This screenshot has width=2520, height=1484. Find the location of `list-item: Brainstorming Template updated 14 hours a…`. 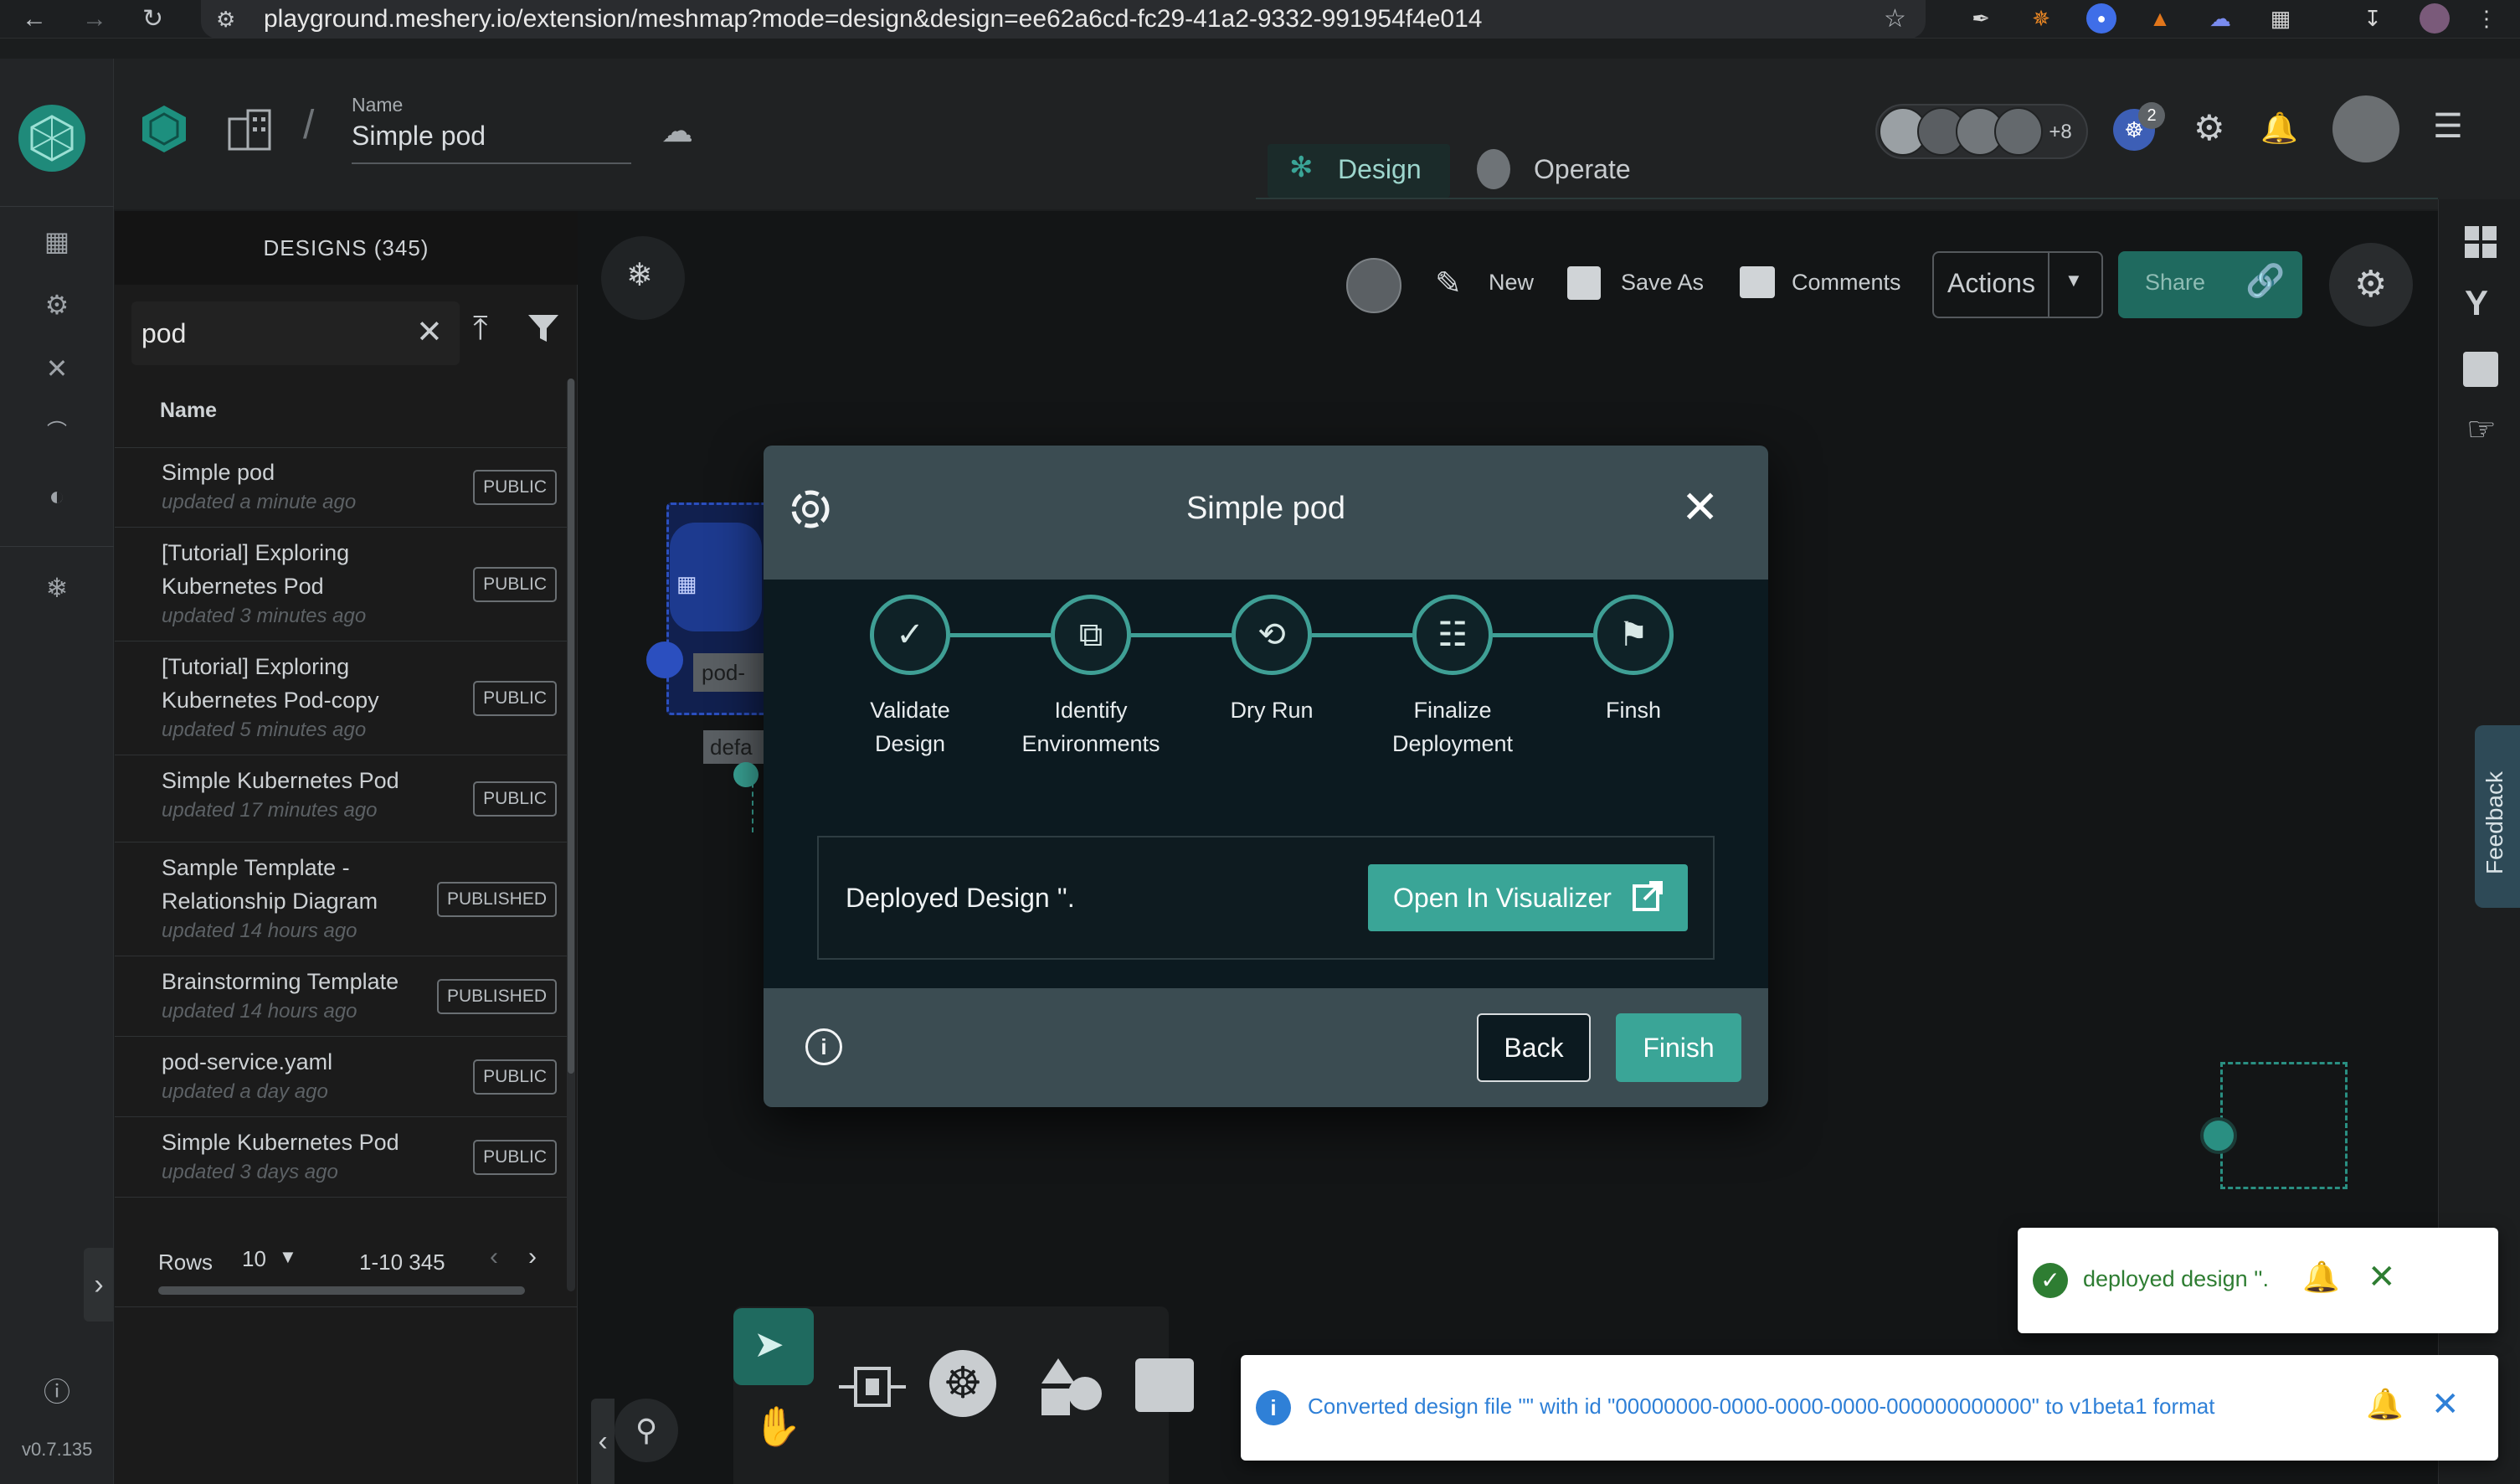

list-item: Brainstorming Template updated 14 hours a… is located at coordinates (341, 997).